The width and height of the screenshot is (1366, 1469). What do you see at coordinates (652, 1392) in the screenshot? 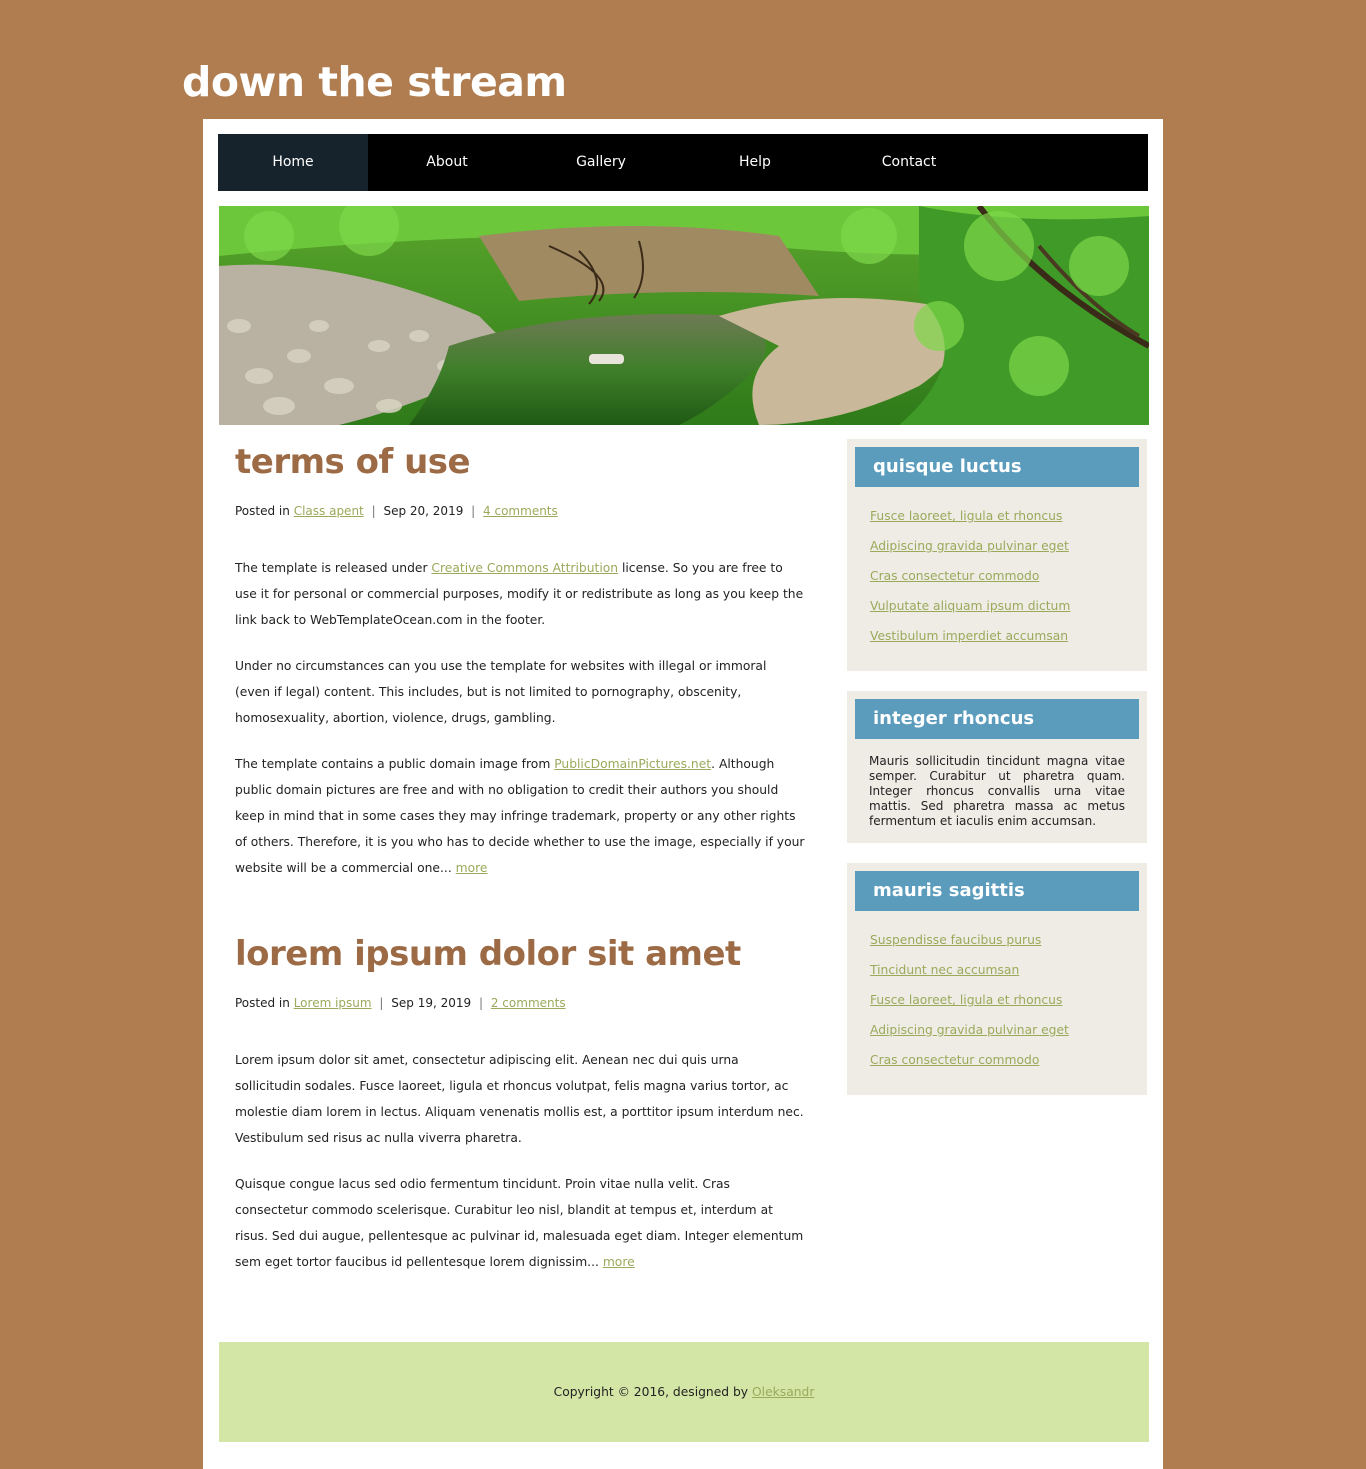
I see `copyright-text: Copyright © 2016, designed by` at bounding box center [652, 1392].